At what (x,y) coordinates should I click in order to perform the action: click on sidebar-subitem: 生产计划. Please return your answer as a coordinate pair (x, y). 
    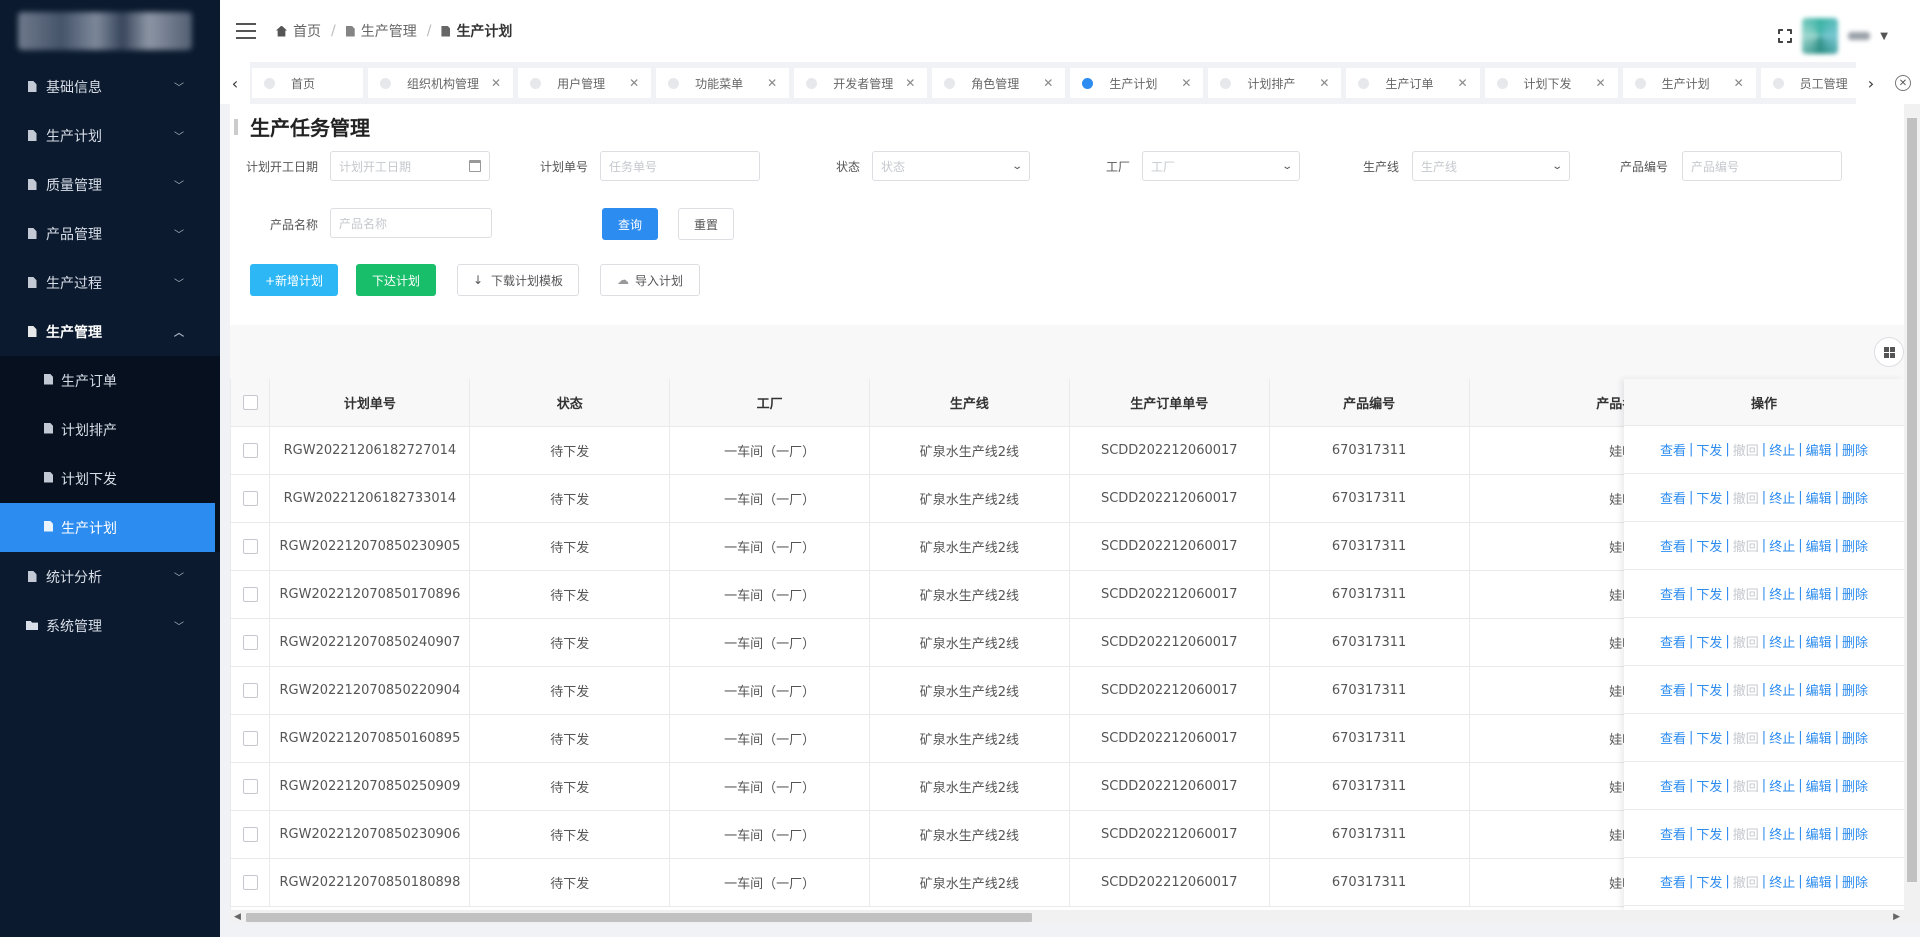
    Looking at the image, I should click on (107, 527).